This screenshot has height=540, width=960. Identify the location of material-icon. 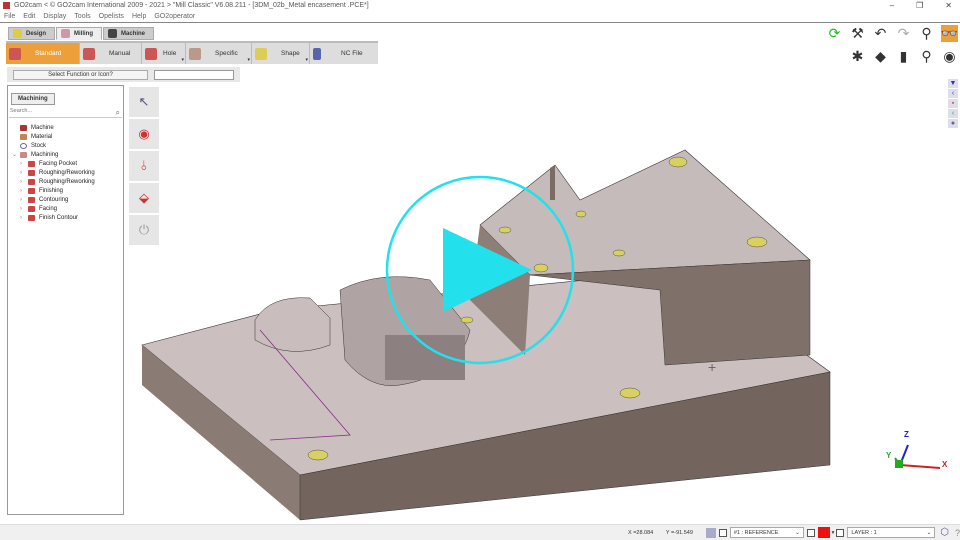
(23, 136).